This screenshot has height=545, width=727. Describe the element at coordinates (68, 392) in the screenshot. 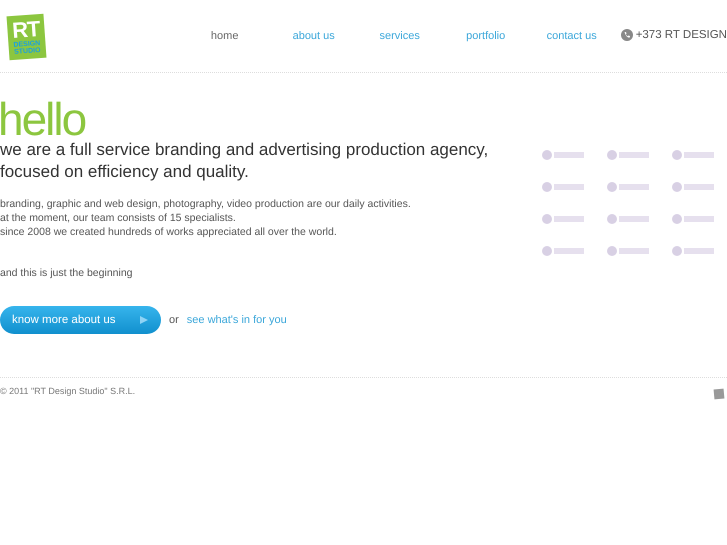

I see `copyright-text: © 2011 "RT Design Studio" S.R.L.` at that location.